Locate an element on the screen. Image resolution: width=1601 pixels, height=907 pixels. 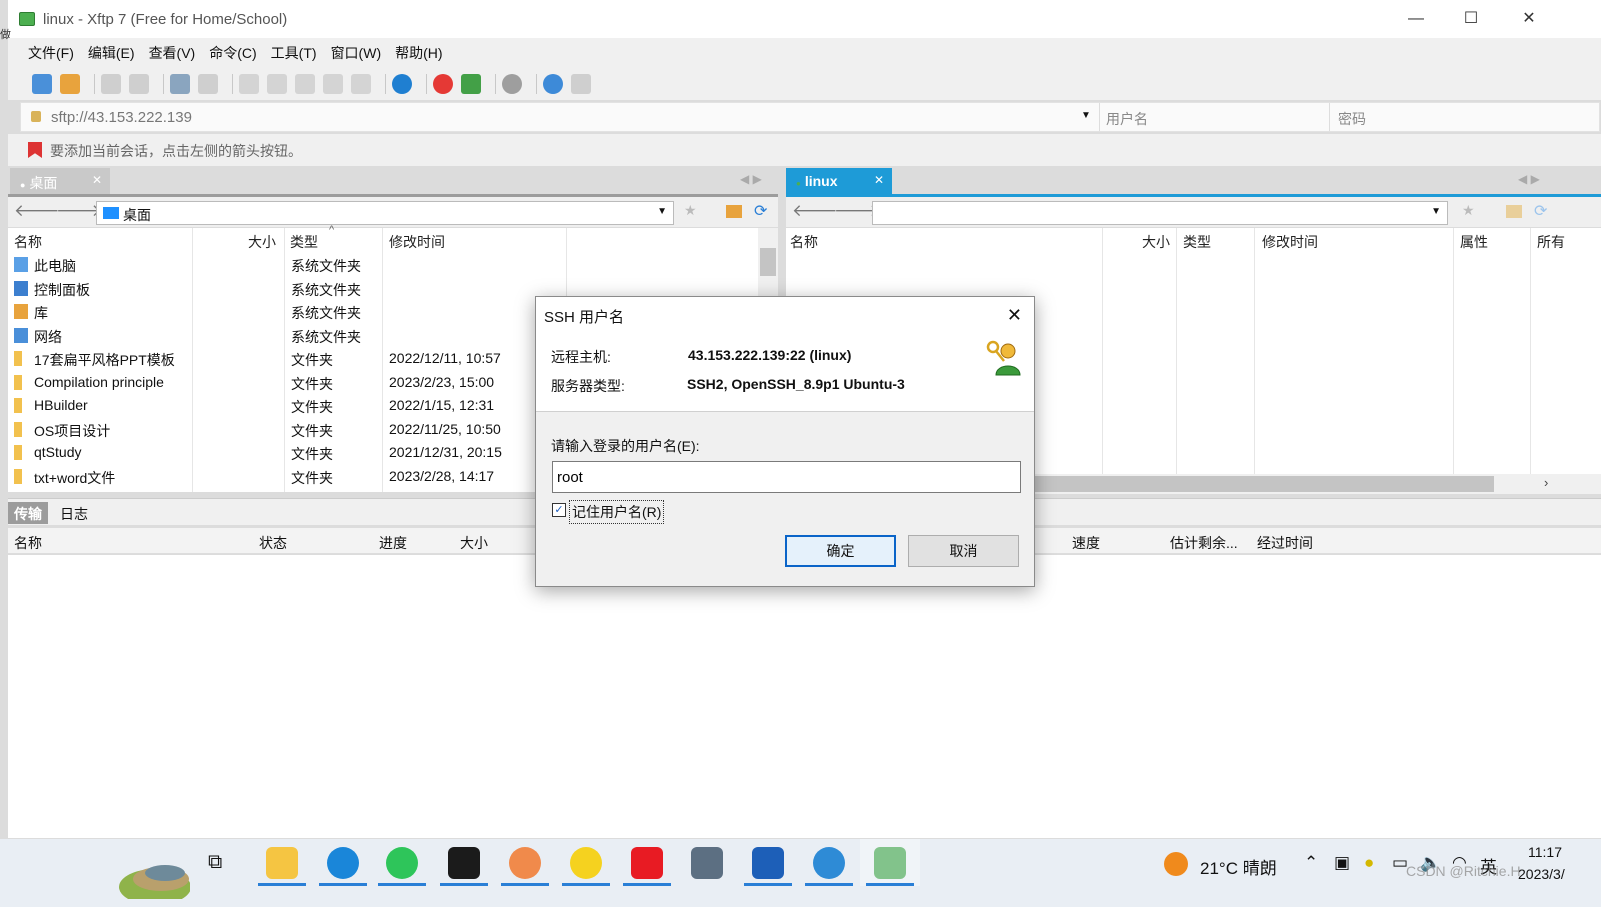
gear-icon is located at coordinates (512, 84).